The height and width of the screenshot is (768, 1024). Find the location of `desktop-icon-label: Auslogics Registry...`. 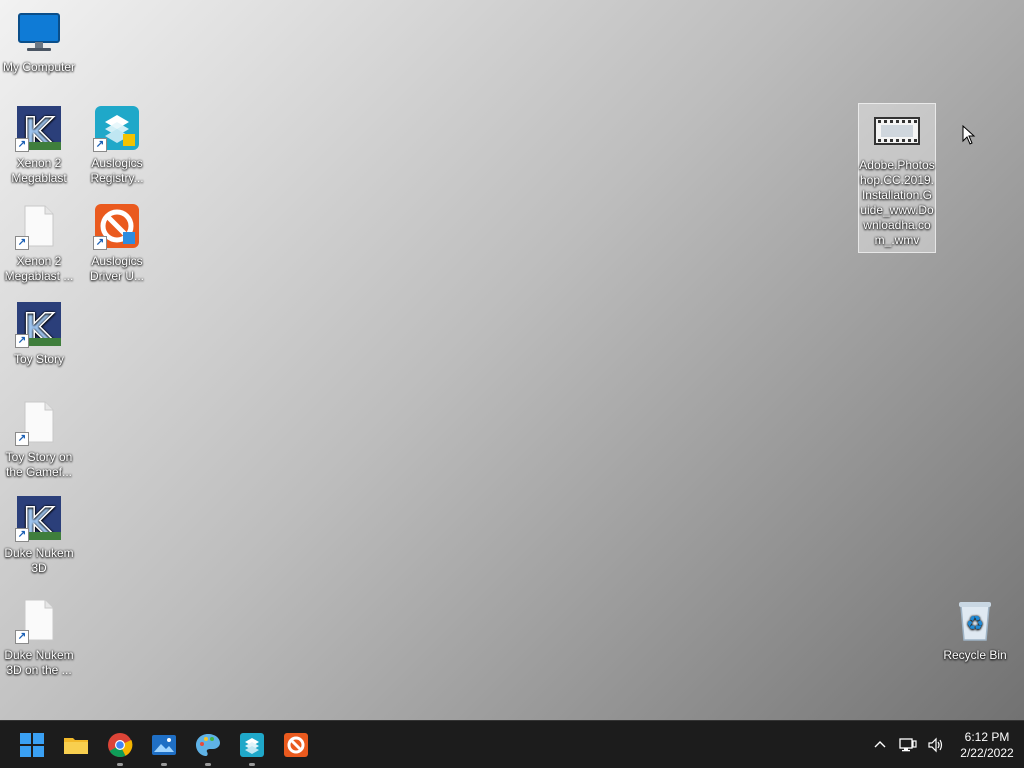

desktop-icon-label: Auslogics Registry... is located at coordinates (117, 170).